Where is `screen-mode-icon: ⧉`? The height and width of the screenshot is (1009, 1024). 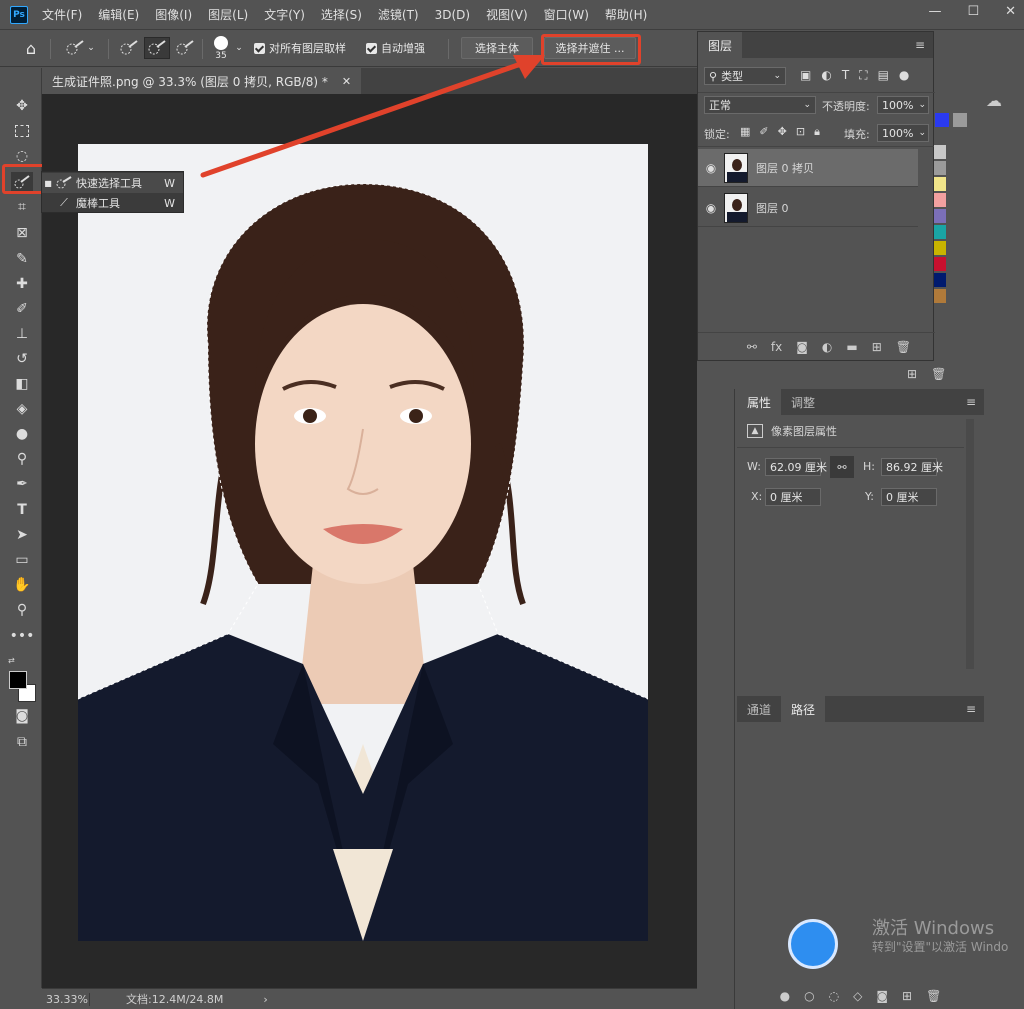 screen-mode-icon: ⧉ is located at coordinates (22, 742).